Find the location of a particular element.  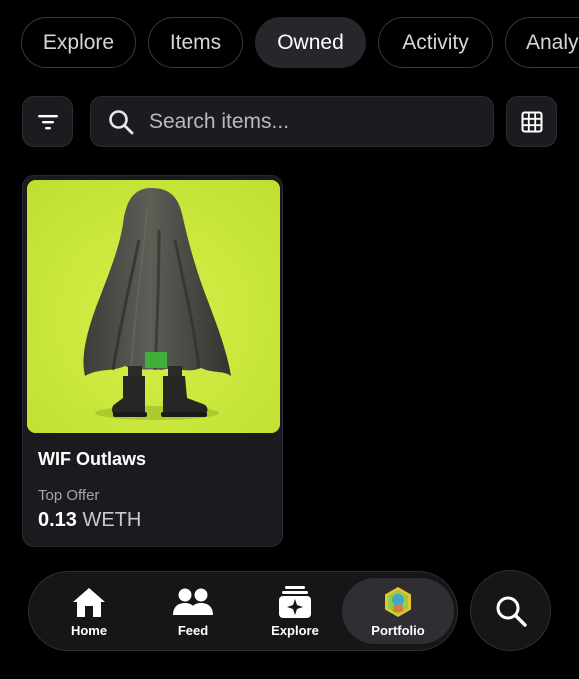

grid-view-icon is located at coordinates (531, 121).